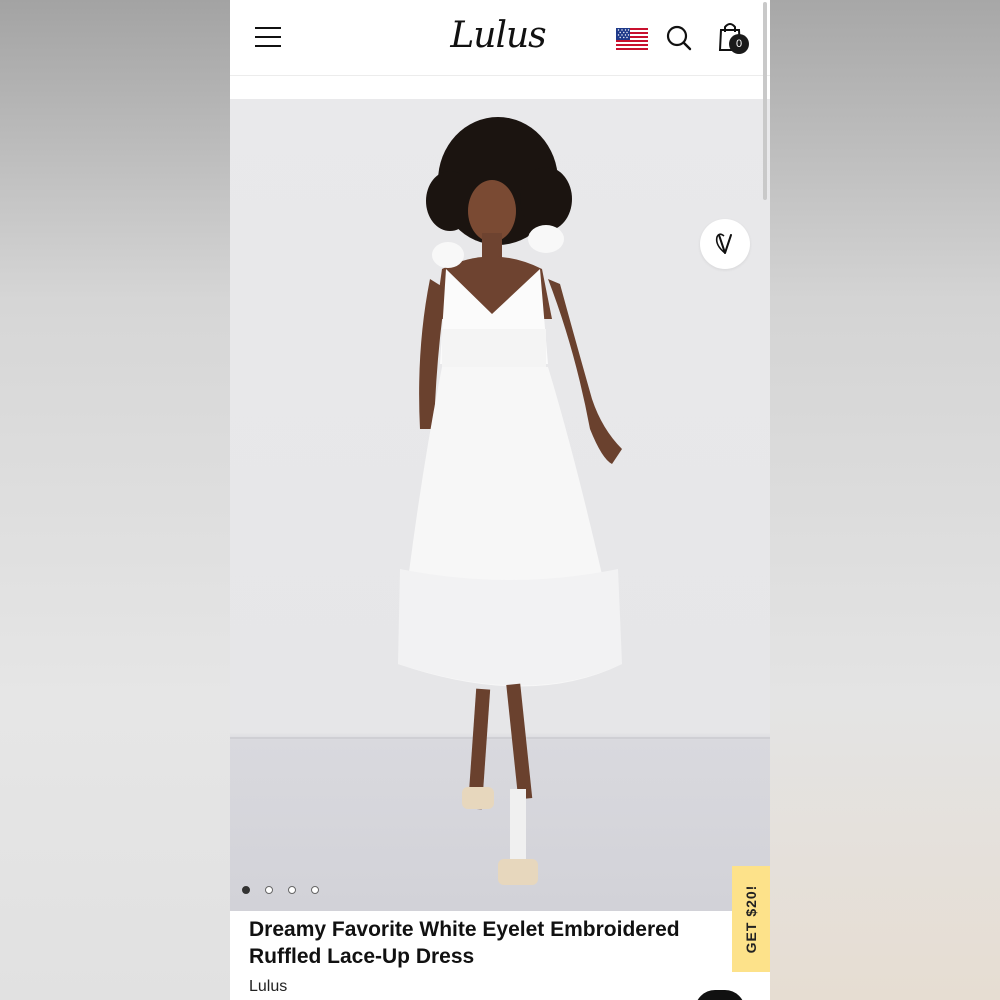  I want to click on brand-logo: Lulus, so click(498, 36).